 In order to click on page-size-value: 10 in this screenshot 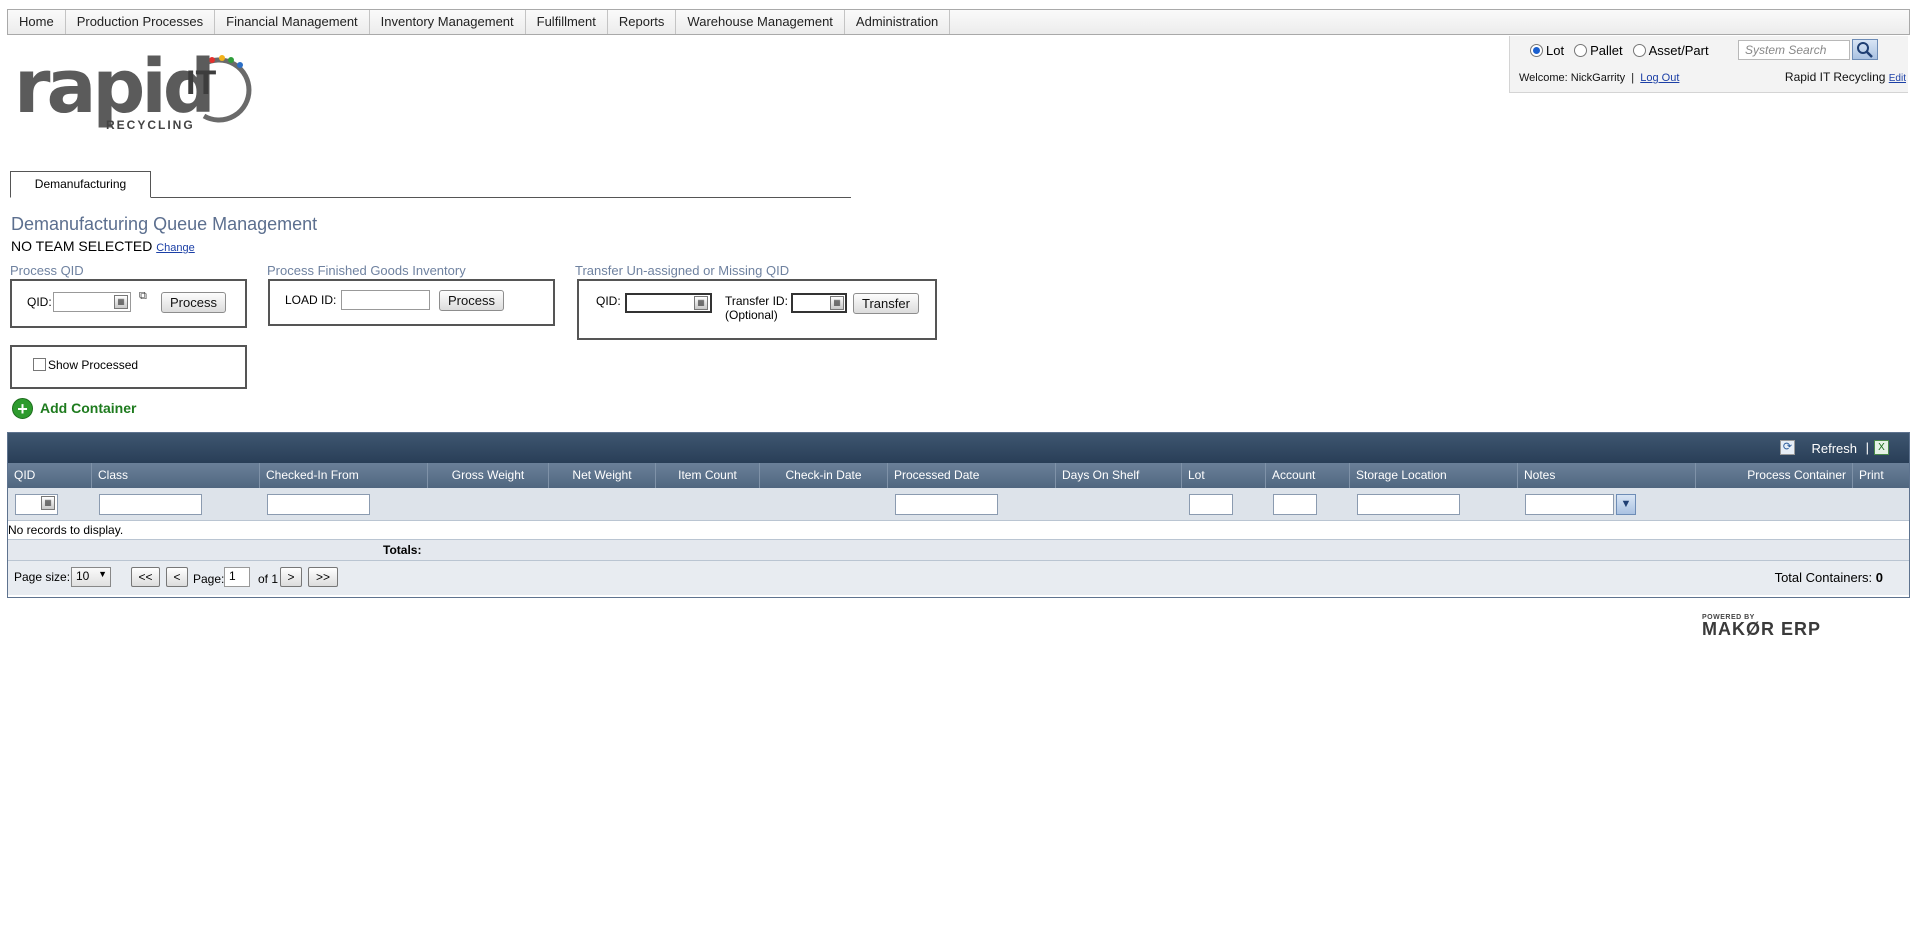, I will do `click(83, 576)`.